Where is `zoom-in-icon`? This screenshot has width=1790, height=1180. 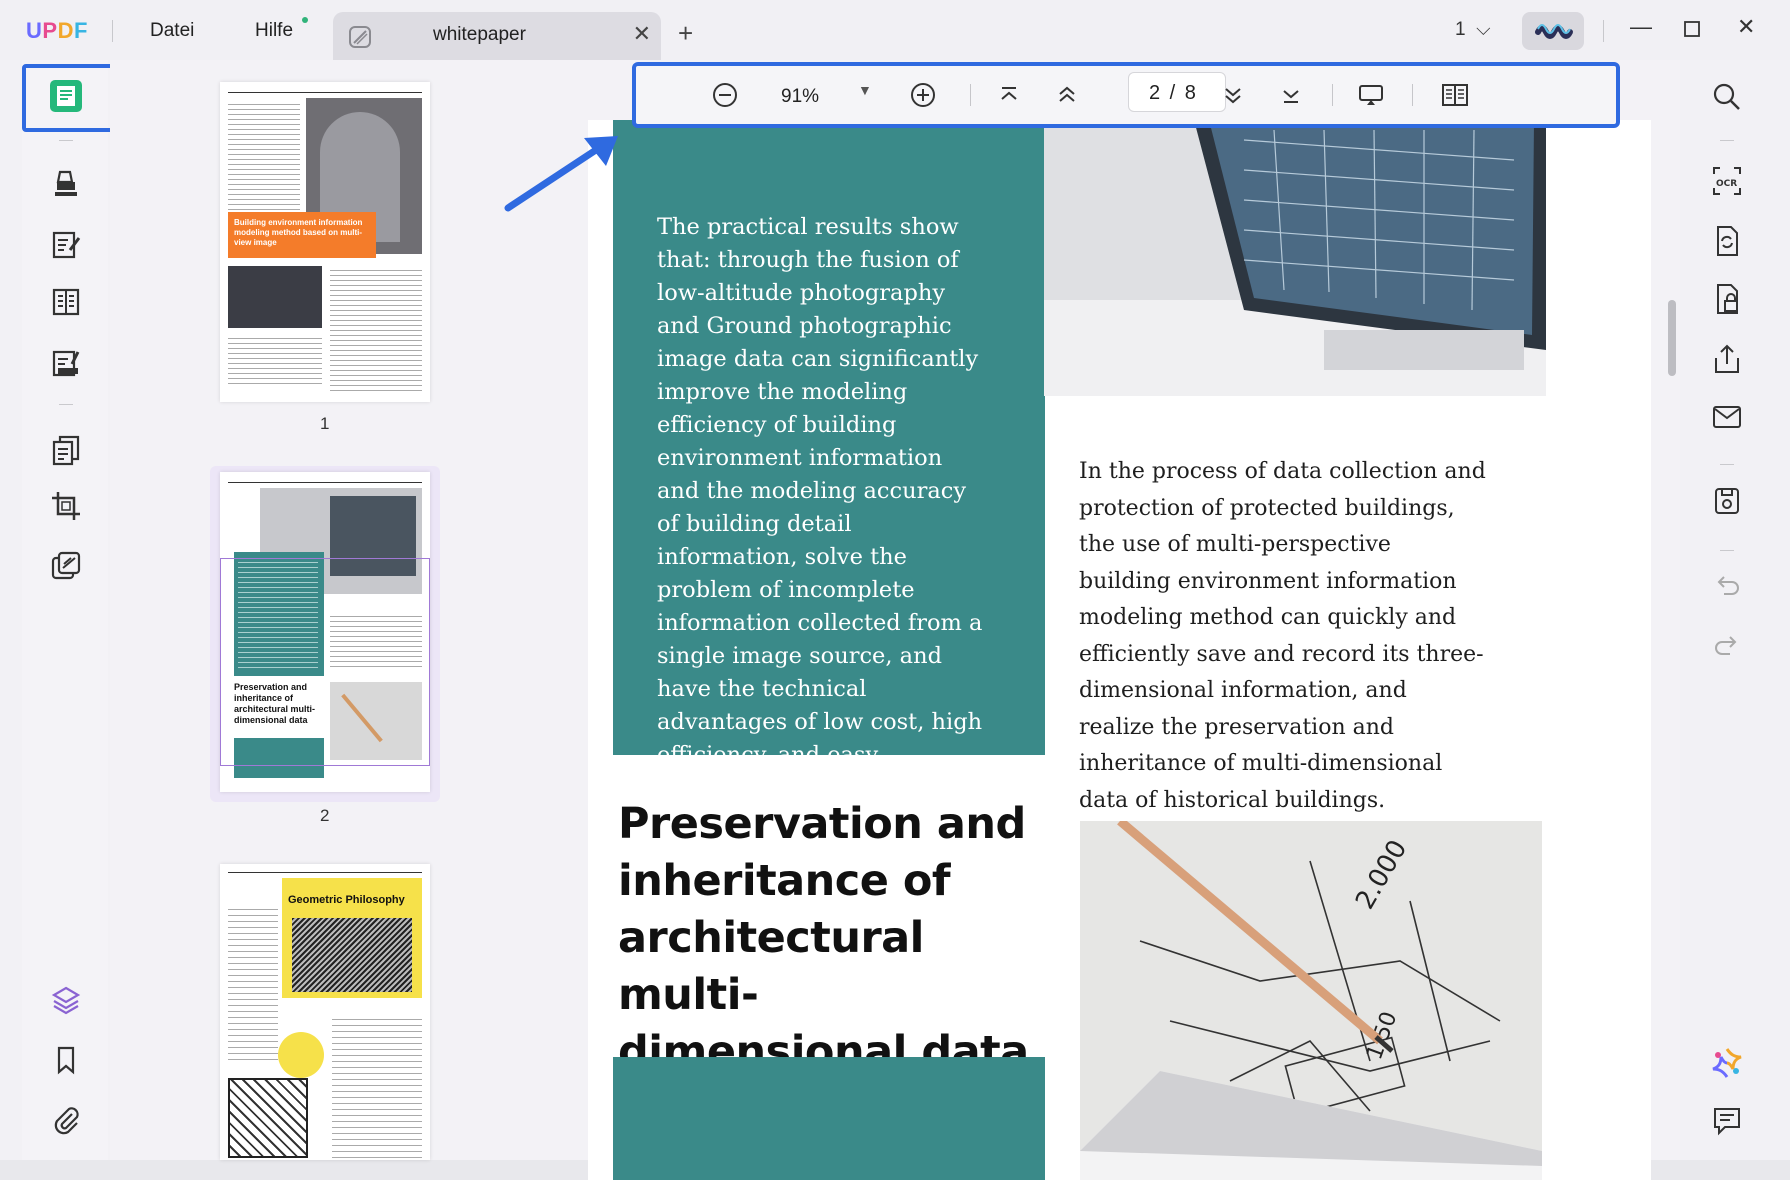 zoom-in-icon is located at coordinates (923, 95).